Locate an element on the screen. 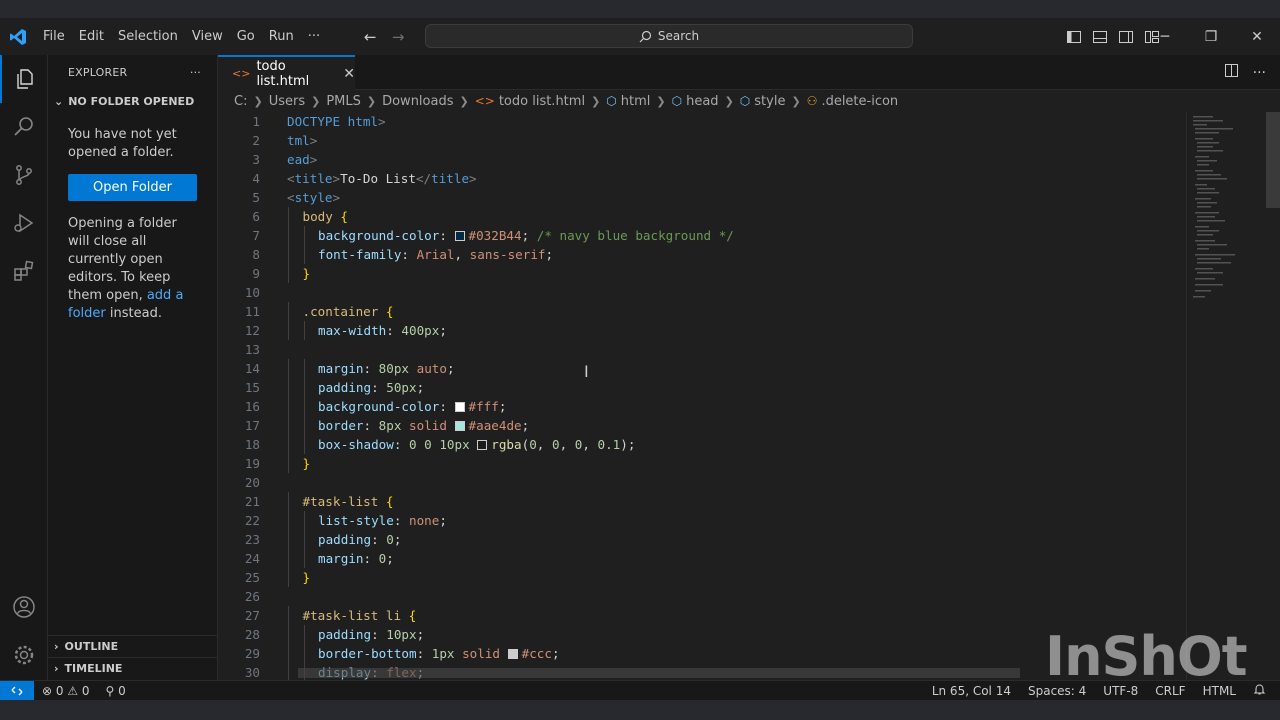 This screenshot has width=1280, height=720. code-line: 23 padding: 0; is located at coordinates (702, 539).